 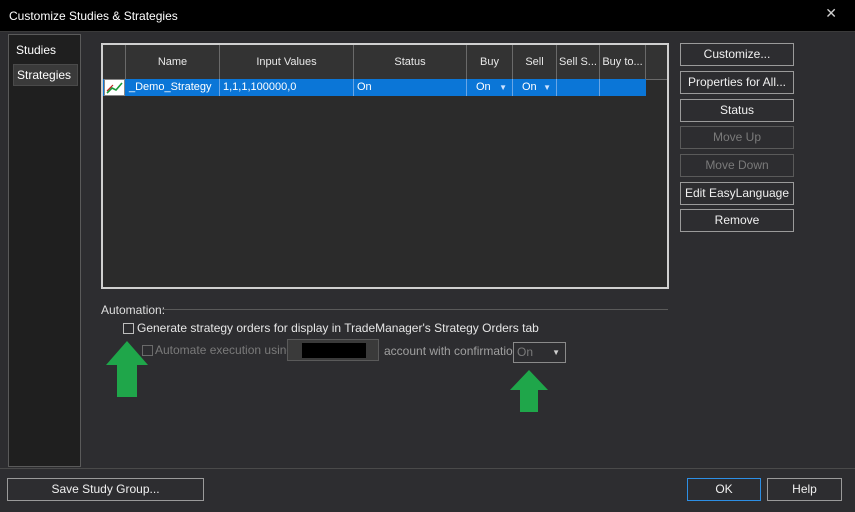 I want to click on automate-execution-label: Automate execution using, so click(x=224, y=350).